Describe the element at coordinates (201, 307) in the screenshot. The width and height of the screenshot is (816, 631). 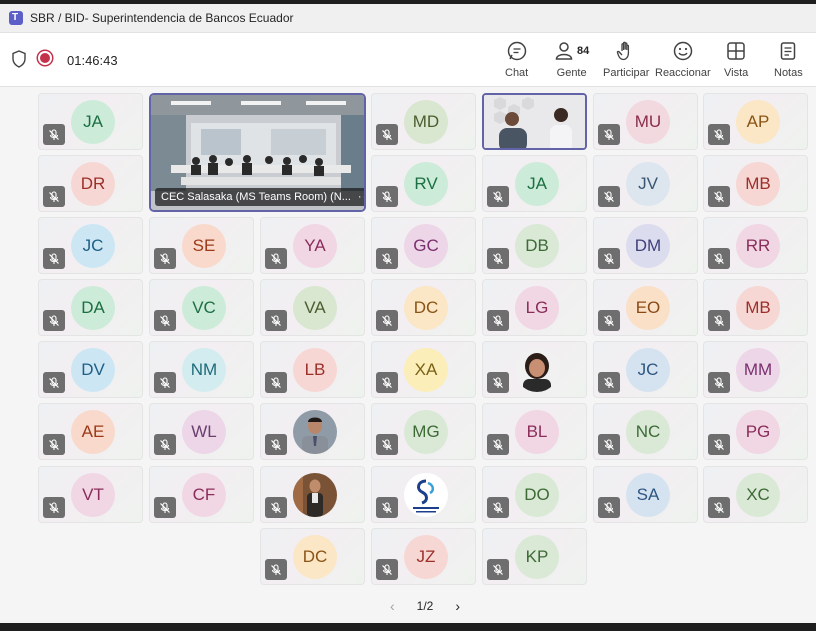
I see `participant-tile: VC` at that location.